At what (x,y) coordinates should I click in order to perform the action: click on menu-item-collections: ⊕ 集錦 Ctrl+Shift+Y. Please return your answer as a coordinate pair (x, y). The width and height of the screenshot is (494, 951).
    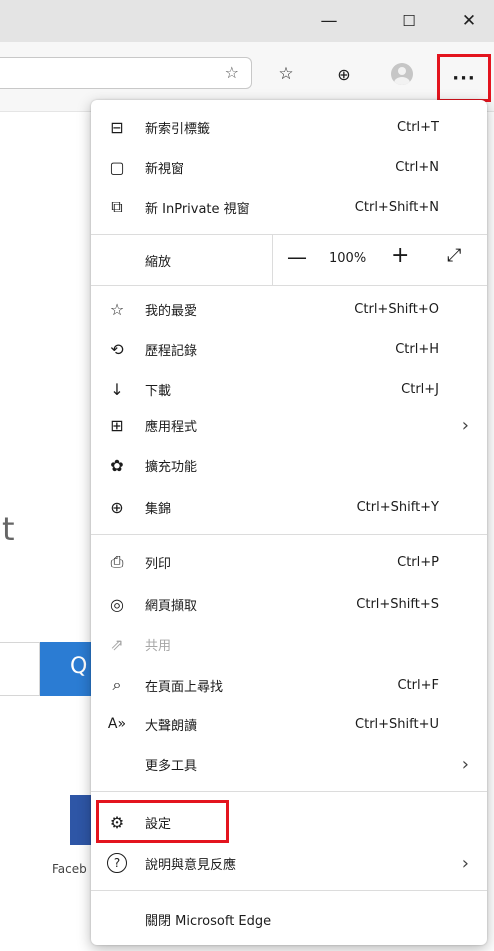
    Looking at the image, I should click on (289, 507).